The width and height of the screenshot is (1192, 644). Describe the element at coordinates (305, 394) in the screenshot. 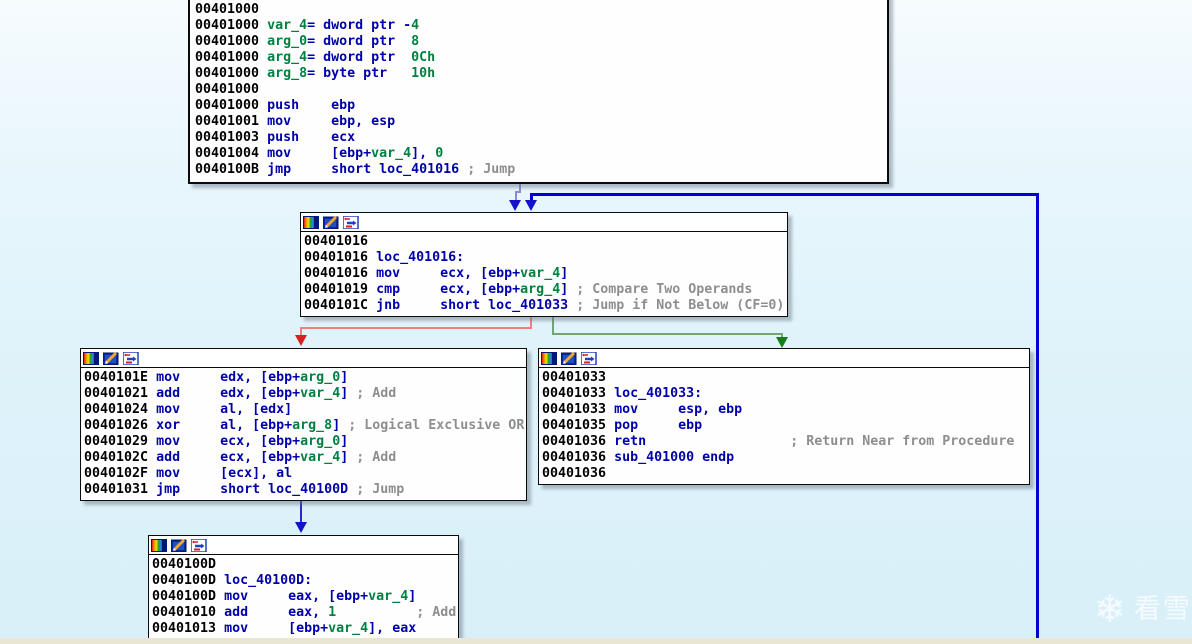

I see `code-line: 00401021 add edx, [ebp+var_4] ; Add` at that location.